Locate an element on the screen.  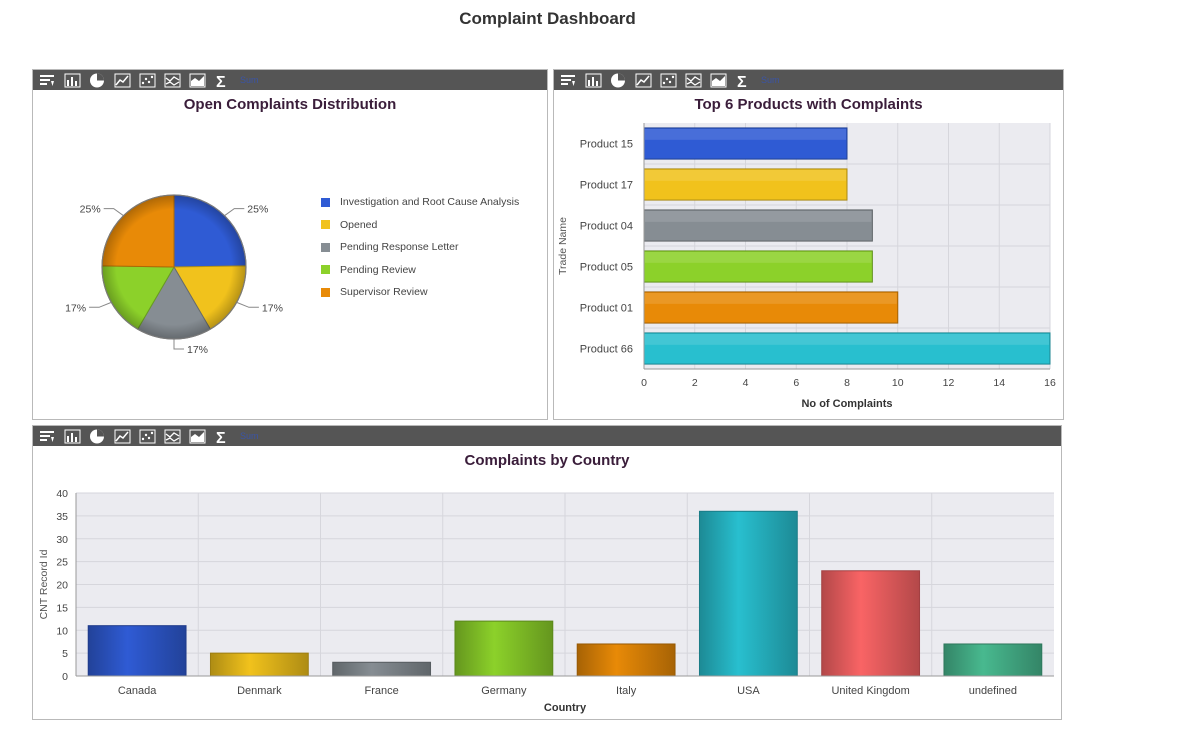
legend-item: Supervisor Review is located at coordinates (420, 292).